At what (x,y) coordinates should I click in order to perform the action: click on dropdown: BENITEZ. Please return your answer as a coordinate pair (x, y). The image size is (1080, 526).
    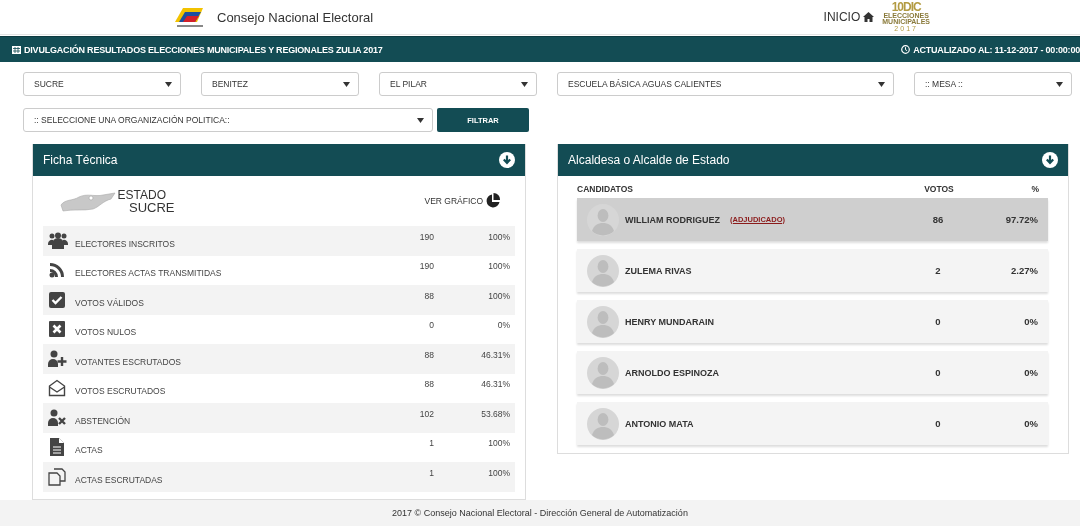
    Looking at the image, I should click on (280, 84).